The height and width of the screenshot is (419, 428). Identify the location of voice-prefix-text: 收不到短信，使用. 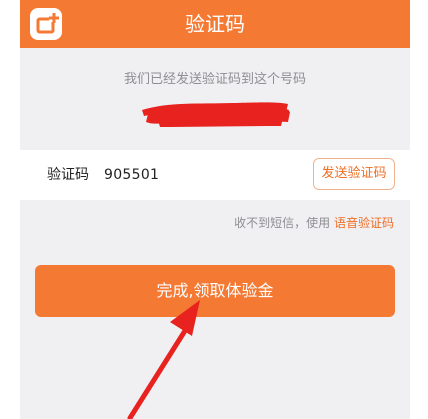
(282, 223).